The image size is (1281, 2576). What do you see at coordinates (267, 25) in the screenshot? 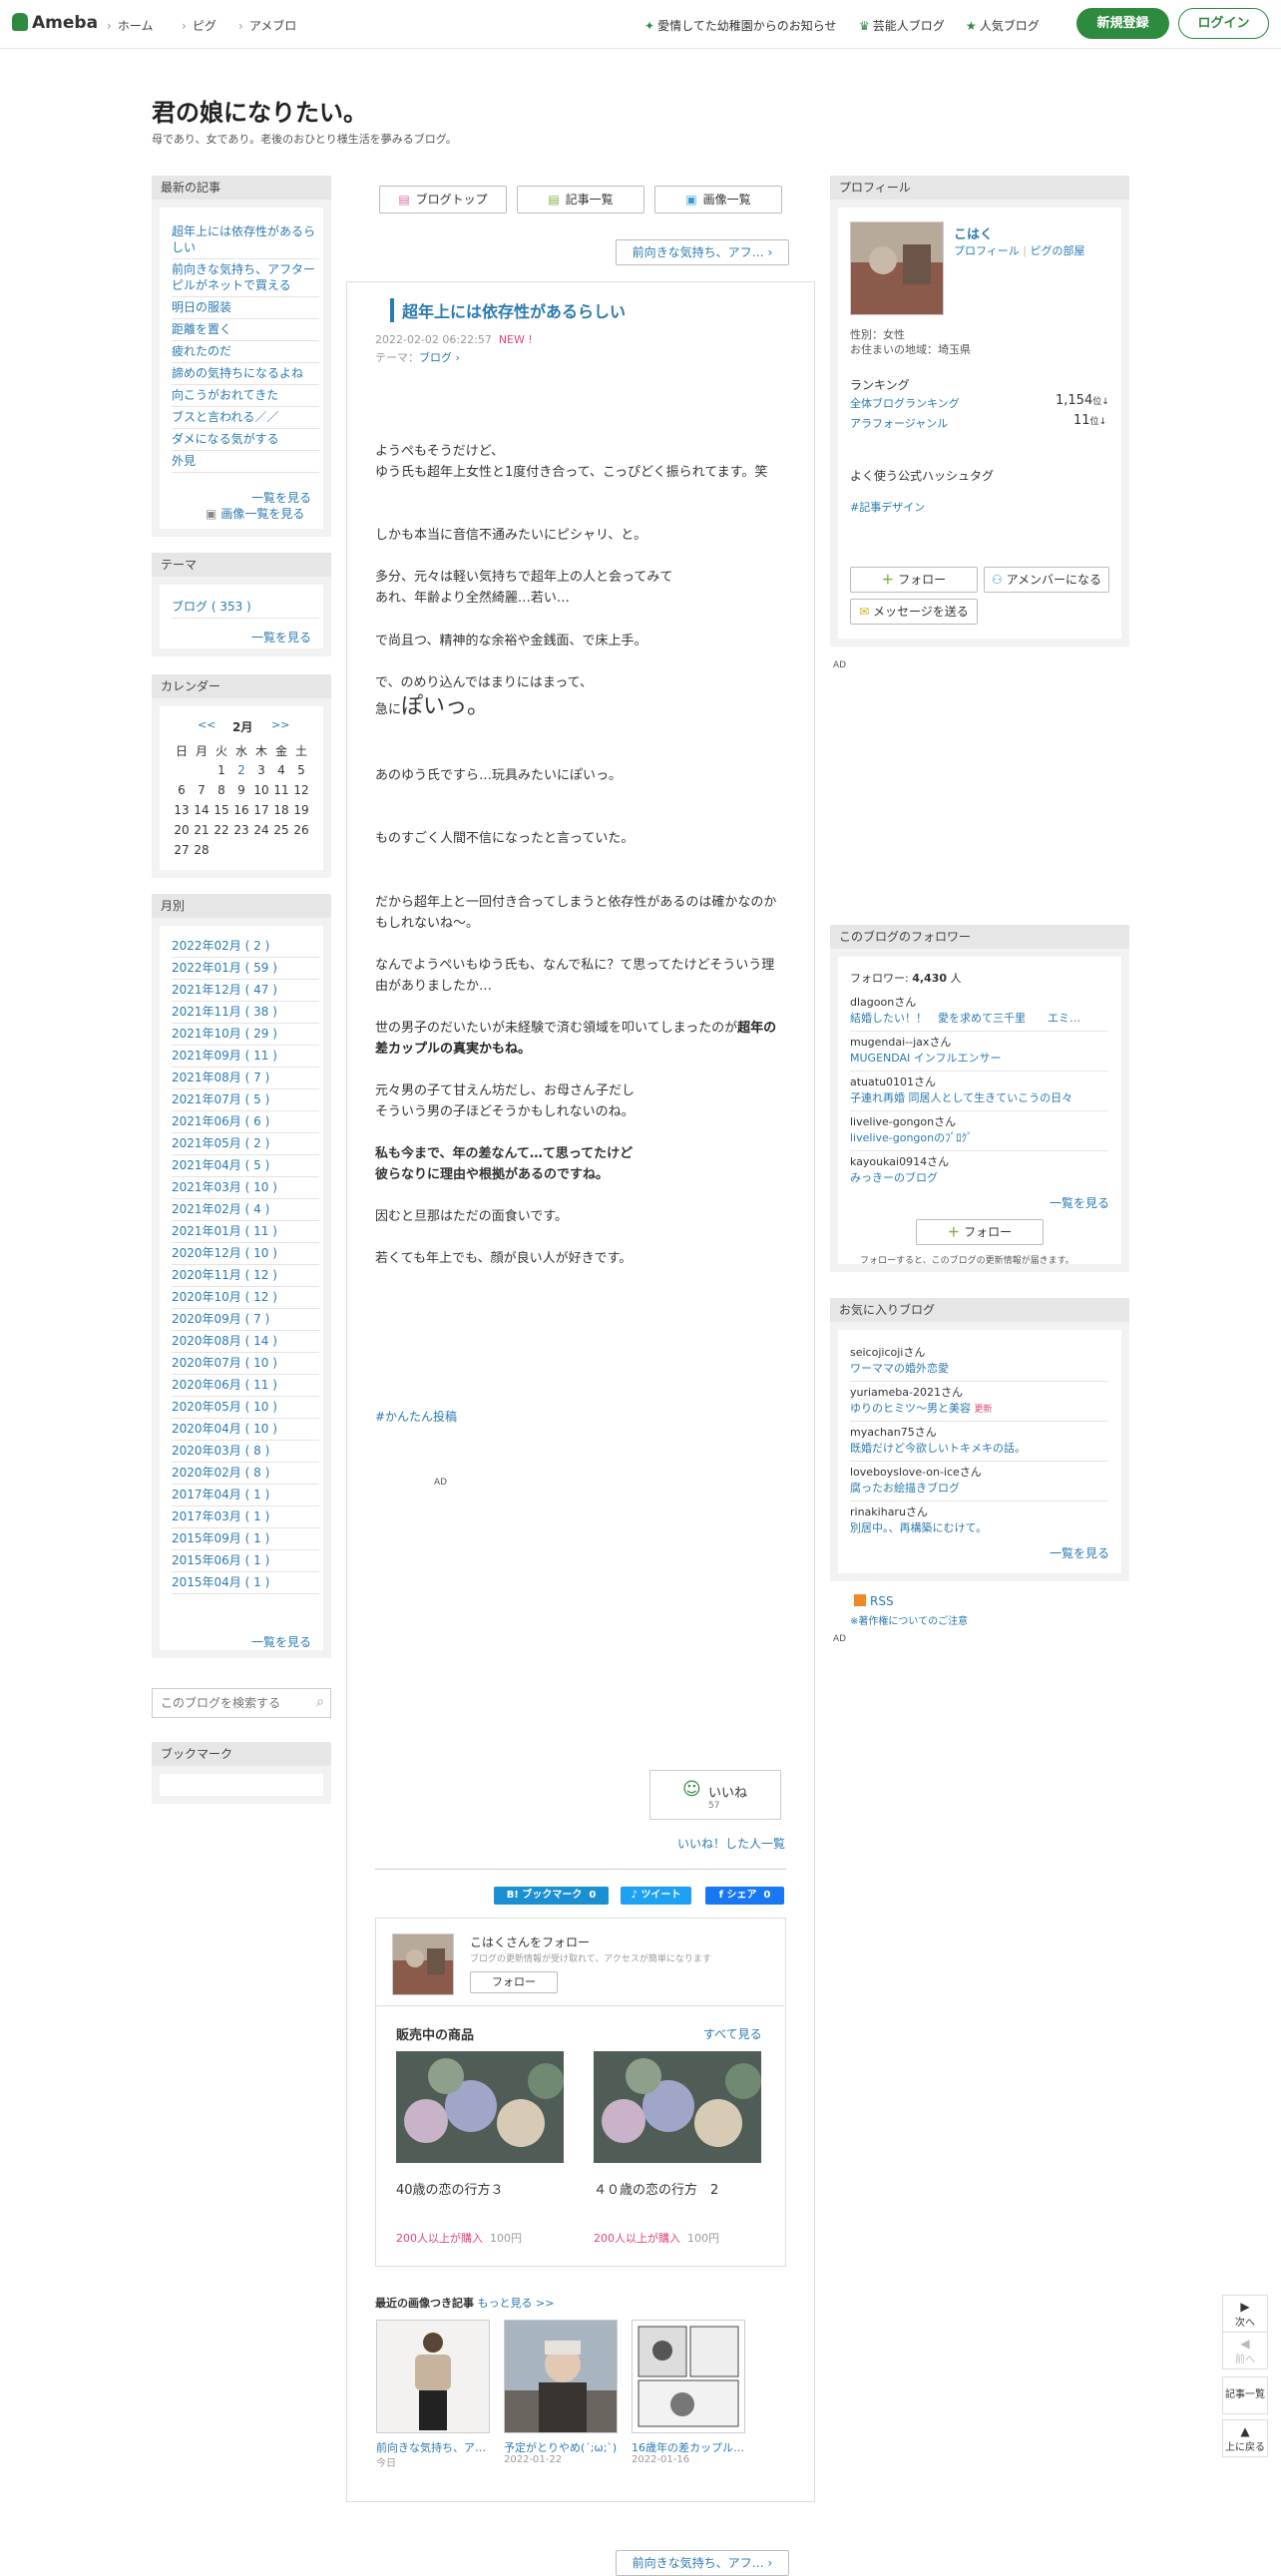
I see `nav-ameblo: アメブロ` at bounding box center [267, 25].